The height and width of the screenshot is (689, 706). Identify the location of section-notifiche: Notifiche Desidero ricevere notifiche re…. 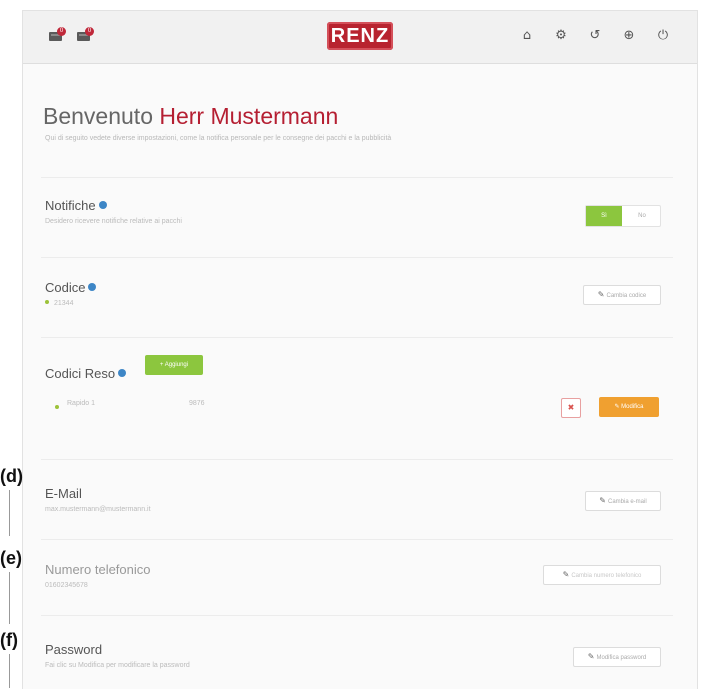
(357, 217).